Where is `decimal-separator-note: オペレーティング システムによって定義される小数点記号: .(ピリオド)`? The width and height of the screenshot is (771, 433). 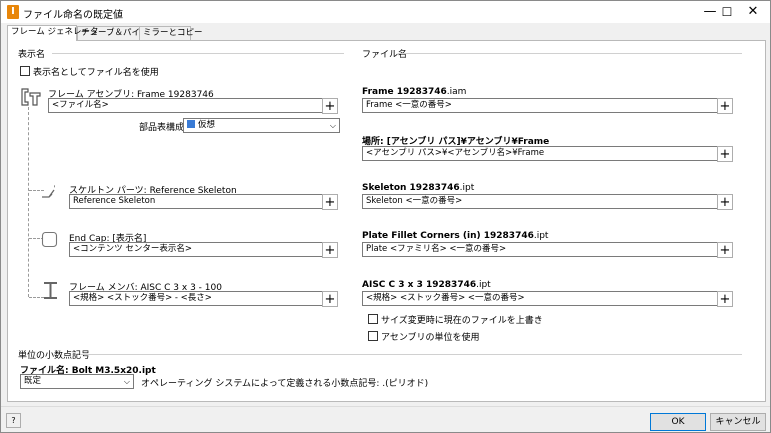 decimal-separator-note: オペレーティング システムによって定義される小数点記号: .(ピリオド) is located at coordinates (285, 384).